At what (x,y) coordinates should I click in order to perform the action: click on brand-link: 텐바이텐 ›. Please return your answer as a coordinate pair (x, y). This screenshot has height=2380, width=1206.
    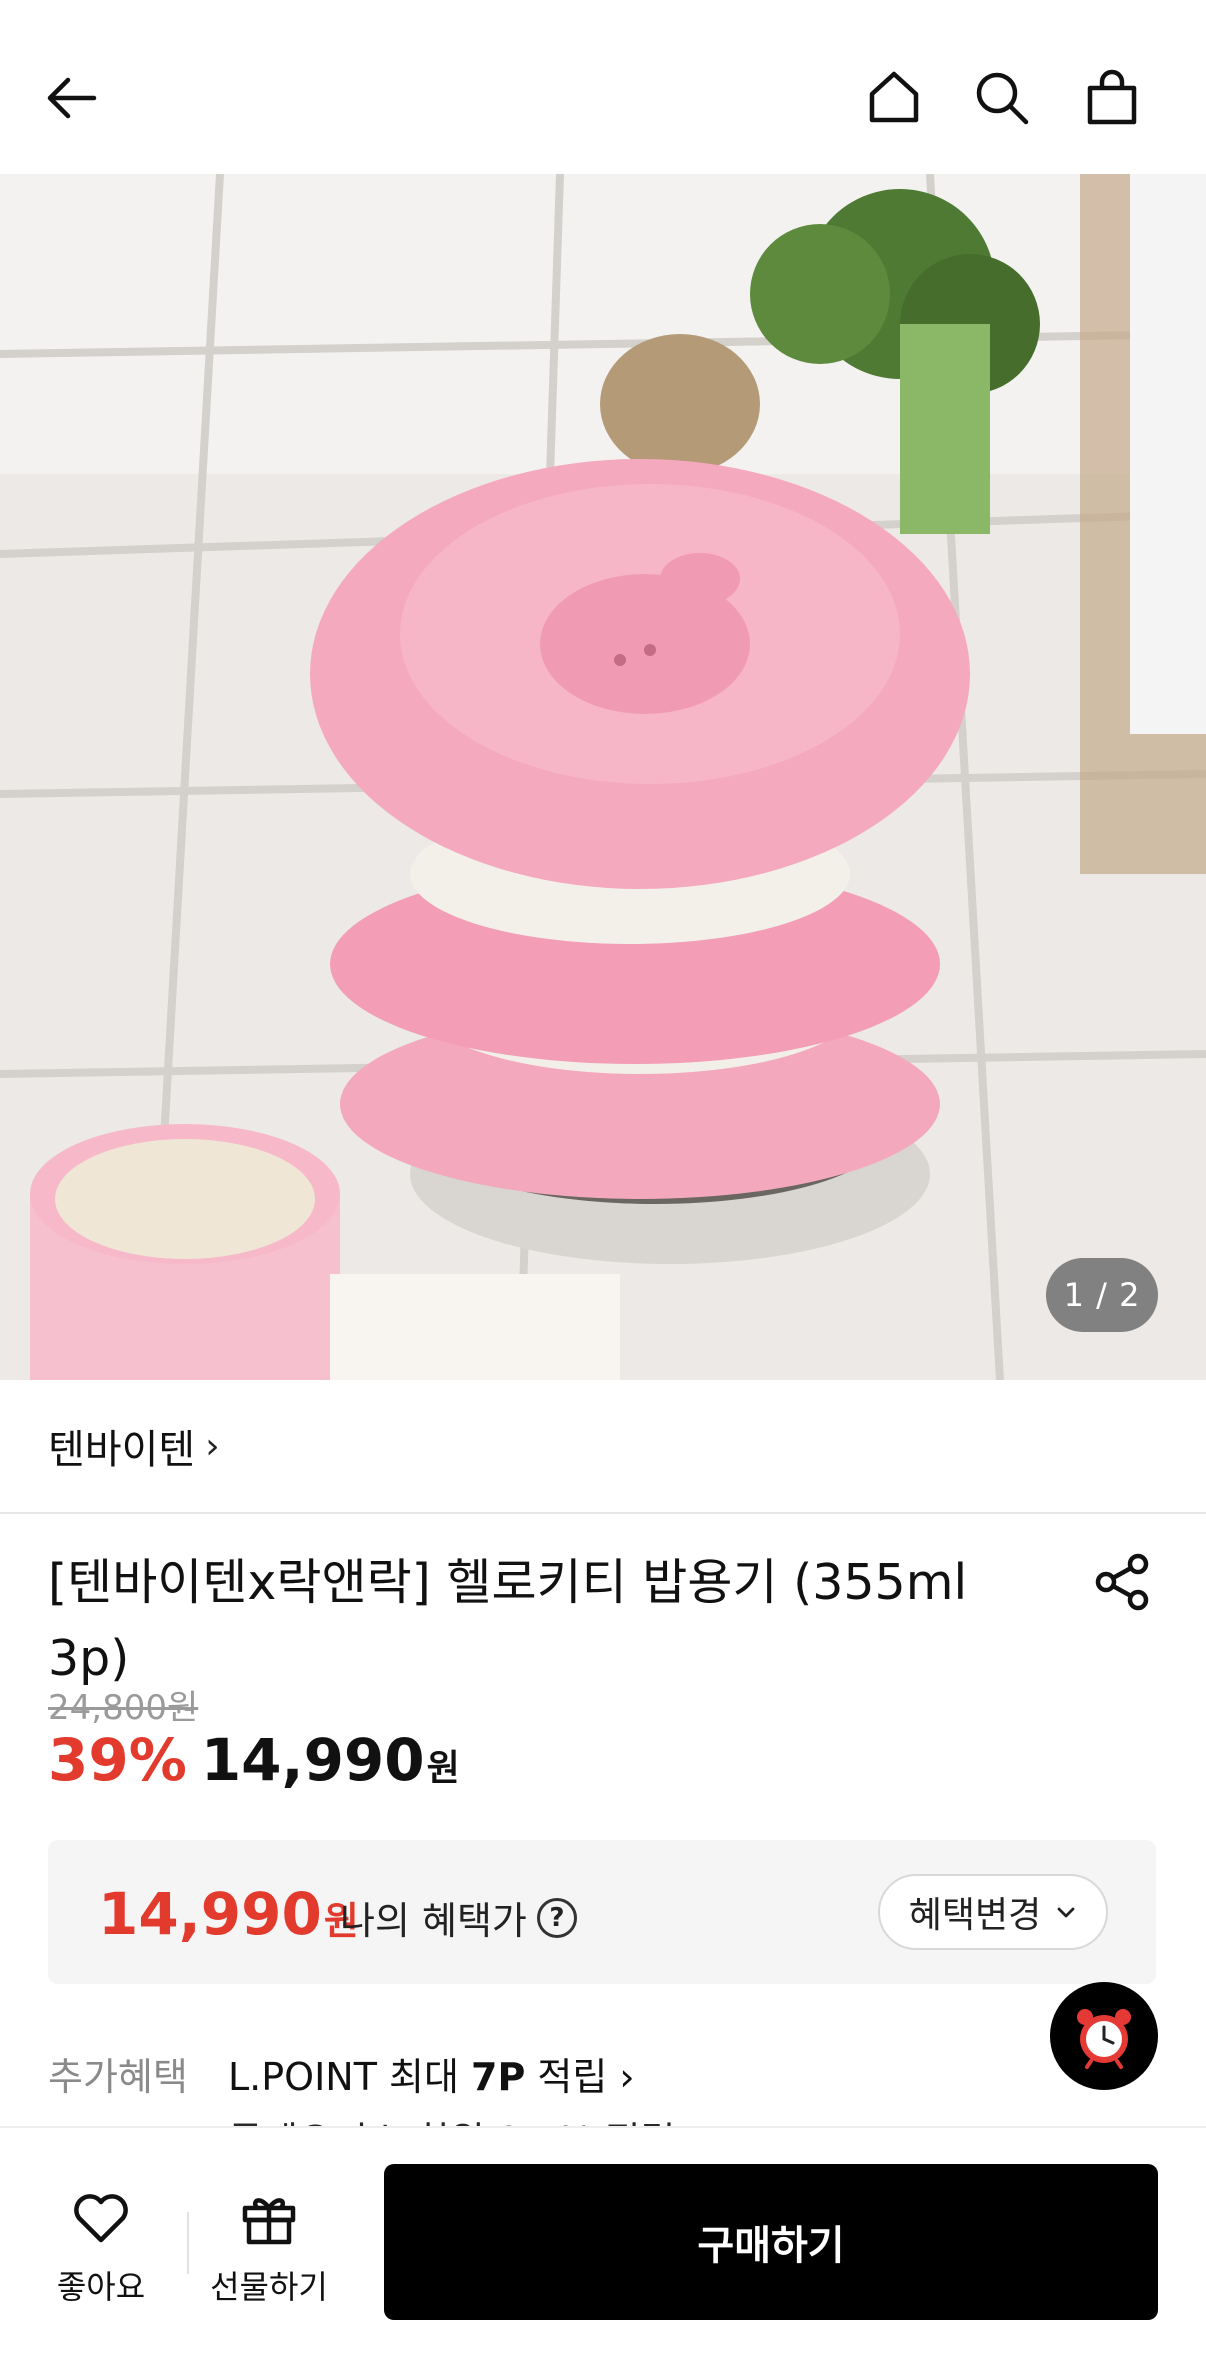
    Looking at the image, I should click on (134, 1446).